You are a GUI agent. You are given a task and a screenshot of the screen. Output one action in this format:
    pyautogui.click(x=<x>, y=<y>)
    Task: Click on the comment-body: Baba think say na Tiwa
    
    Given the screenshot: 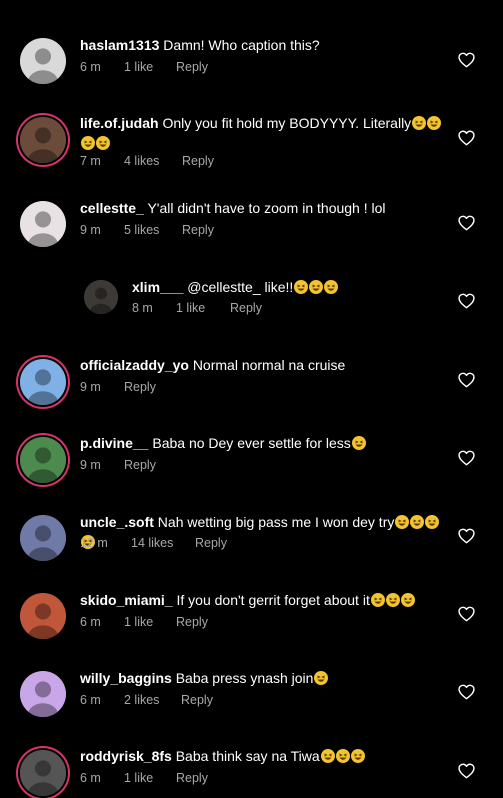 What is the action you would take?
    pyautogui.click(x=247, y=756)
    